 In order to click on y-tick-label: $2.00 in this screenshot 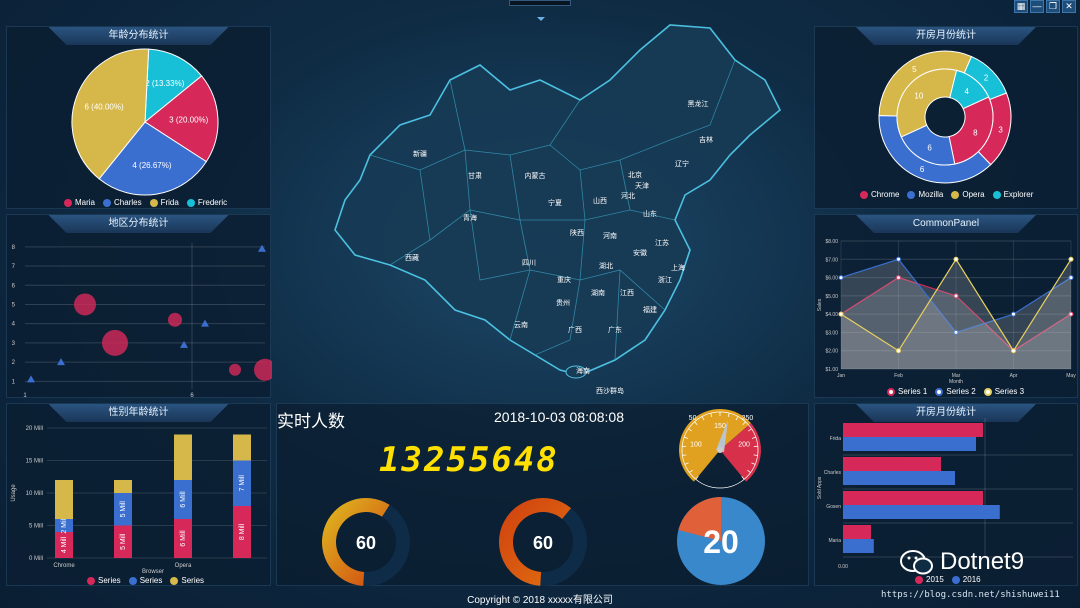, I will do `click(831, 352)`.